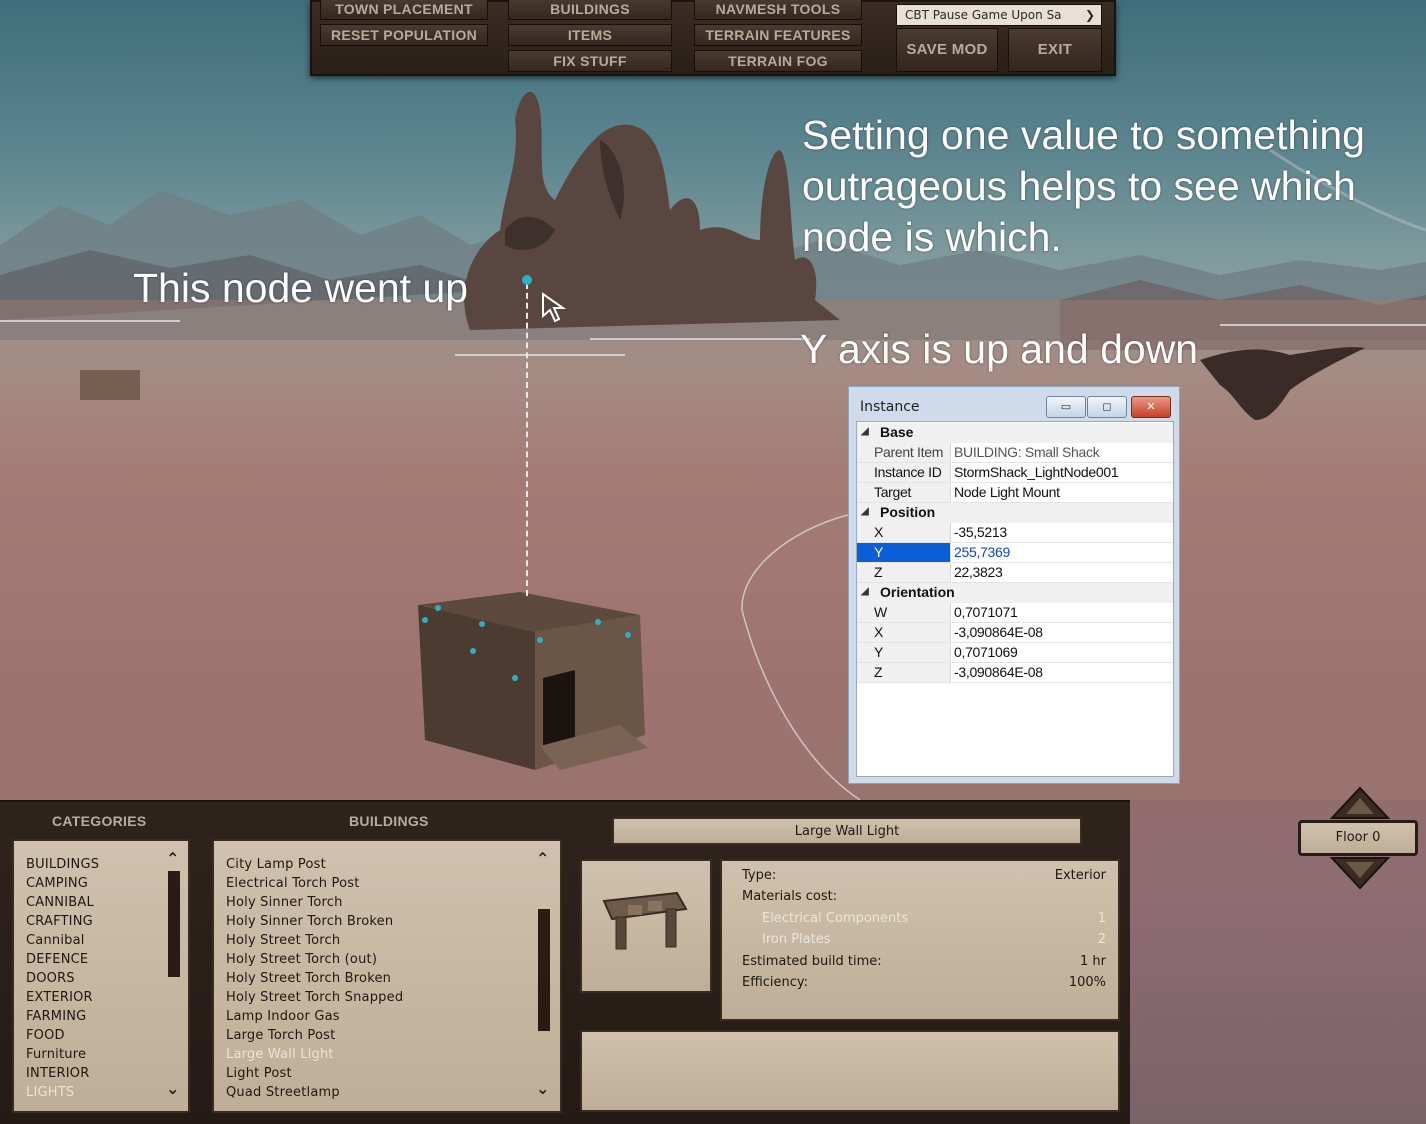 This screenshot has width=1426, height=1124. What do you see at coordinates (778, 35) in the screenshot?
I see `terrain-features-button: TERRAIN FEATURES` at bounding box center [778, 35].